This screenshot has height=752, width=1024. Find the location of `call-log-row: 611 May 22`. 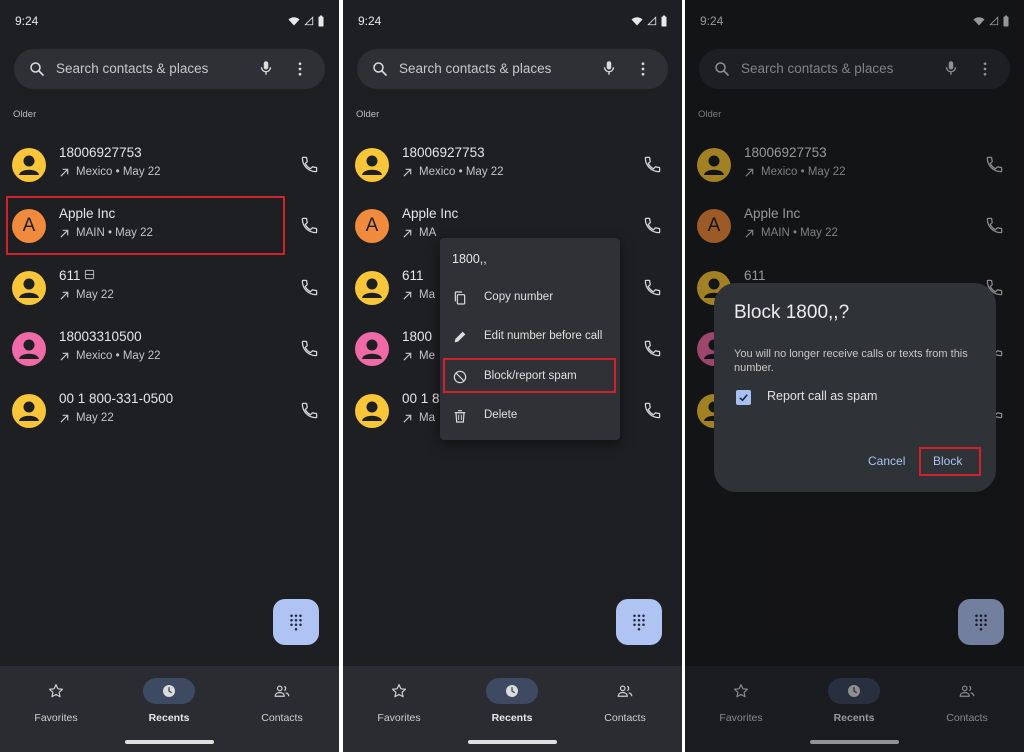

call-log-row: 611 May 22 is located at coordinates (169, 291).